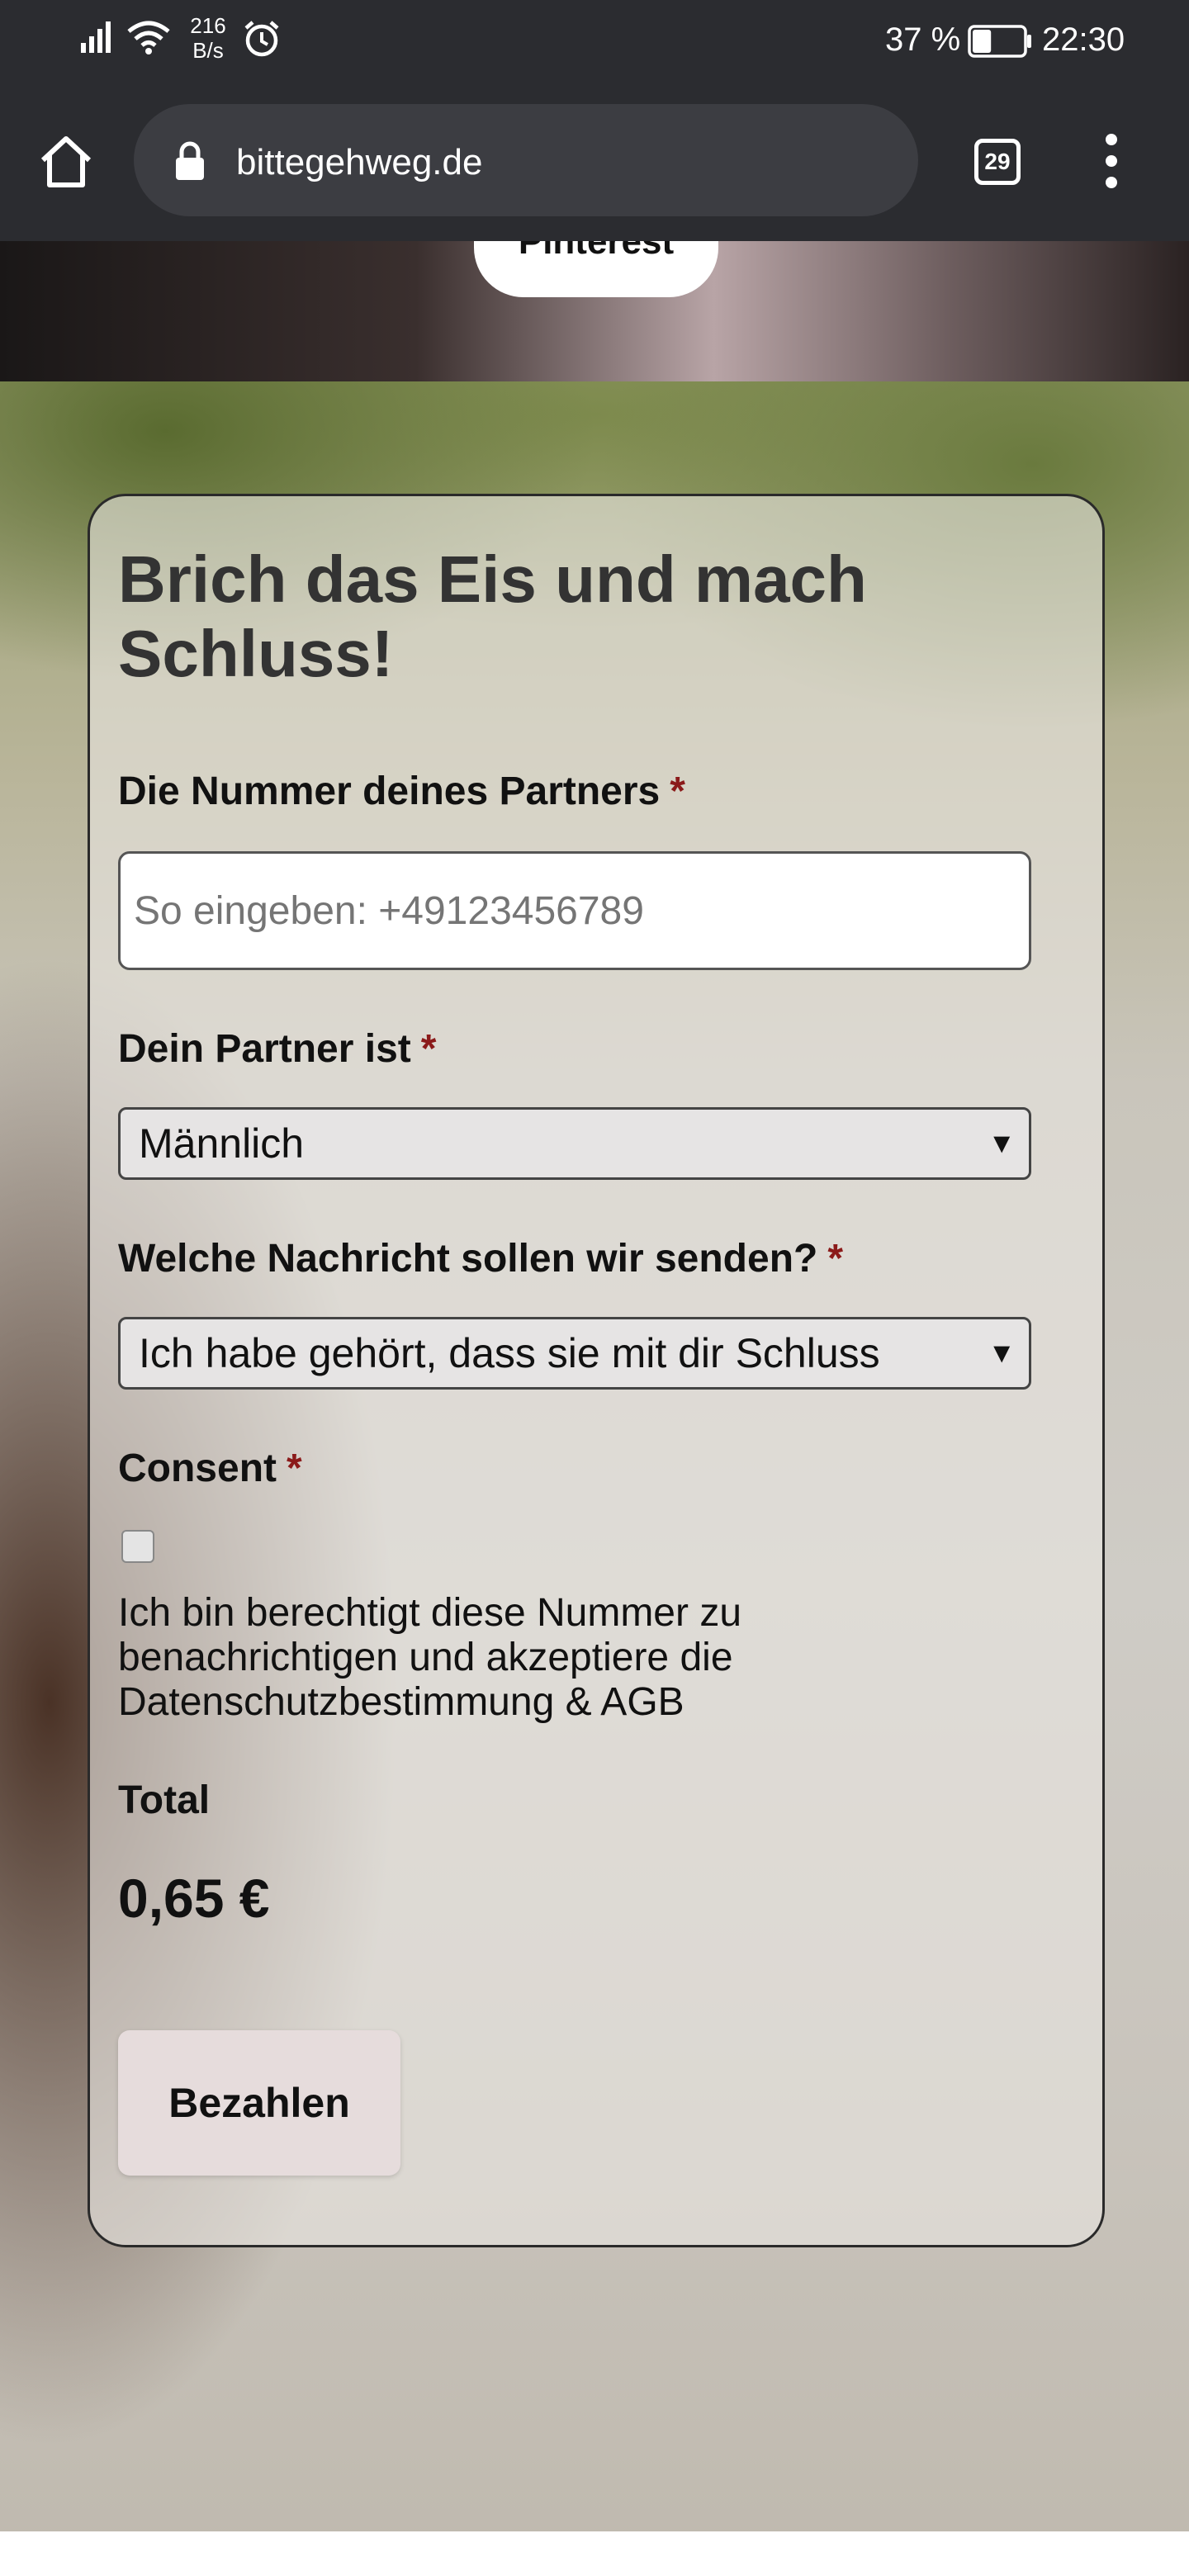  I want to click on consent-label-text: Consent, so click(197, 1468).